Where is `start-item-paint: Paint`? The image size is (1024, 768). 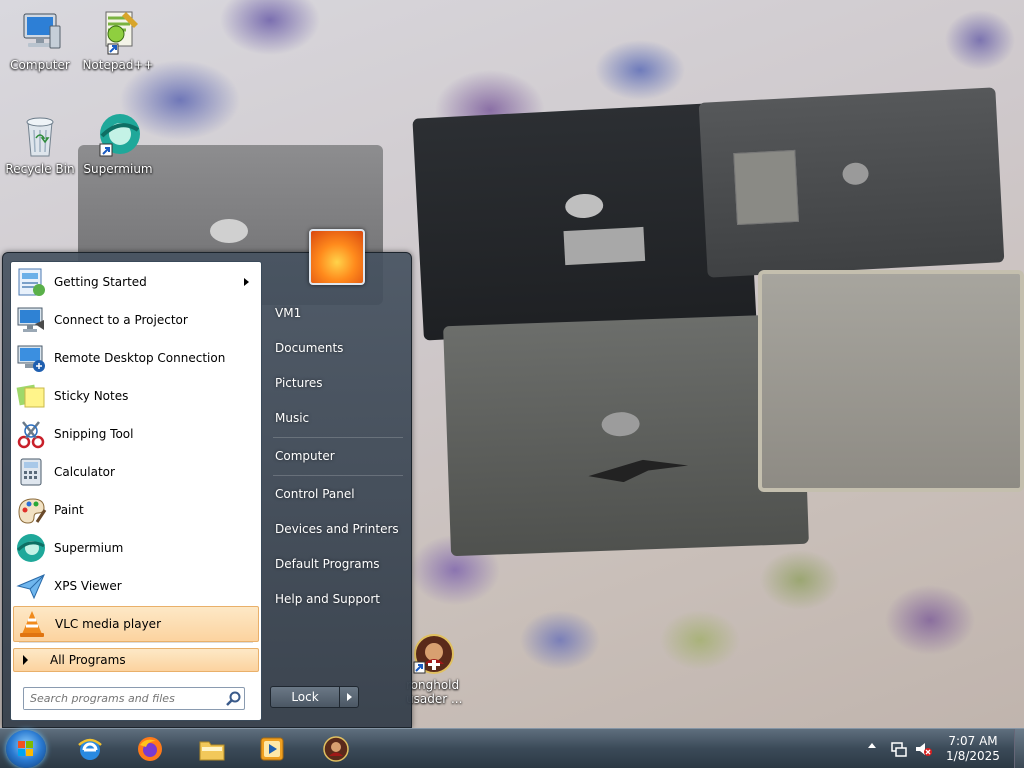
start-item-paint: Paint is located at coordinates (136, 510).